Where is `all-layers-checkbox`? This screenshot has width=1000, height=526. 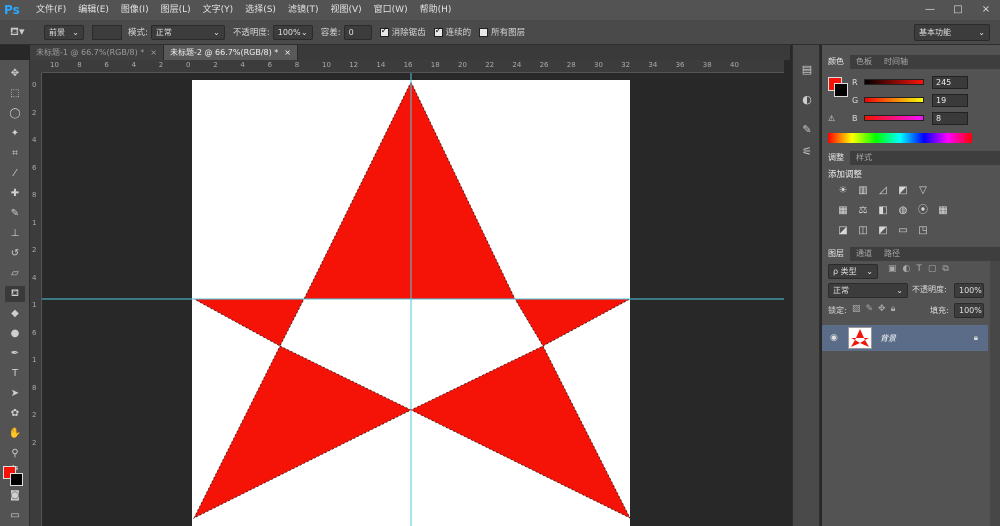
all-layers-checkbox is located at coordinates (484, 32).